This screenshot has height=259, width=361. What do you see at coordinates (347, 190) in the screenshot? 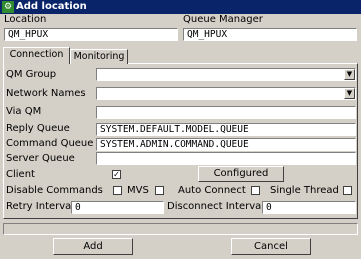
I see `single-thread-checkbox` at bounding box center [347, 190].